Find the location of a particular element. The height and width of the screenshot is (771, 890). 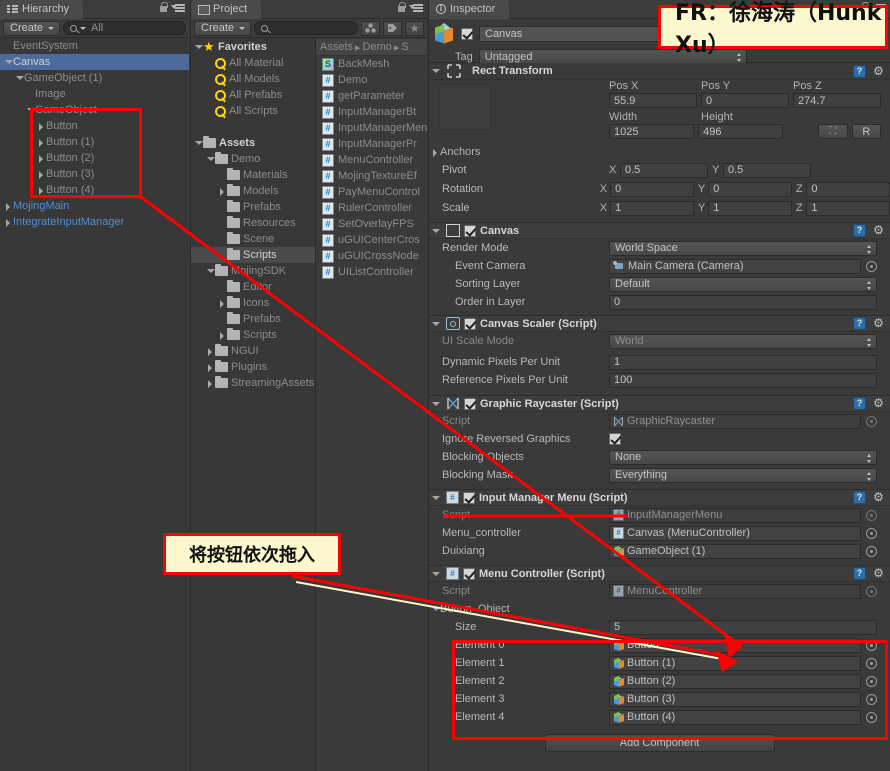

component-header-canvas-scaler: Canvas Scaler (Script) ? ⚙ is located at coordinates (659, 323).